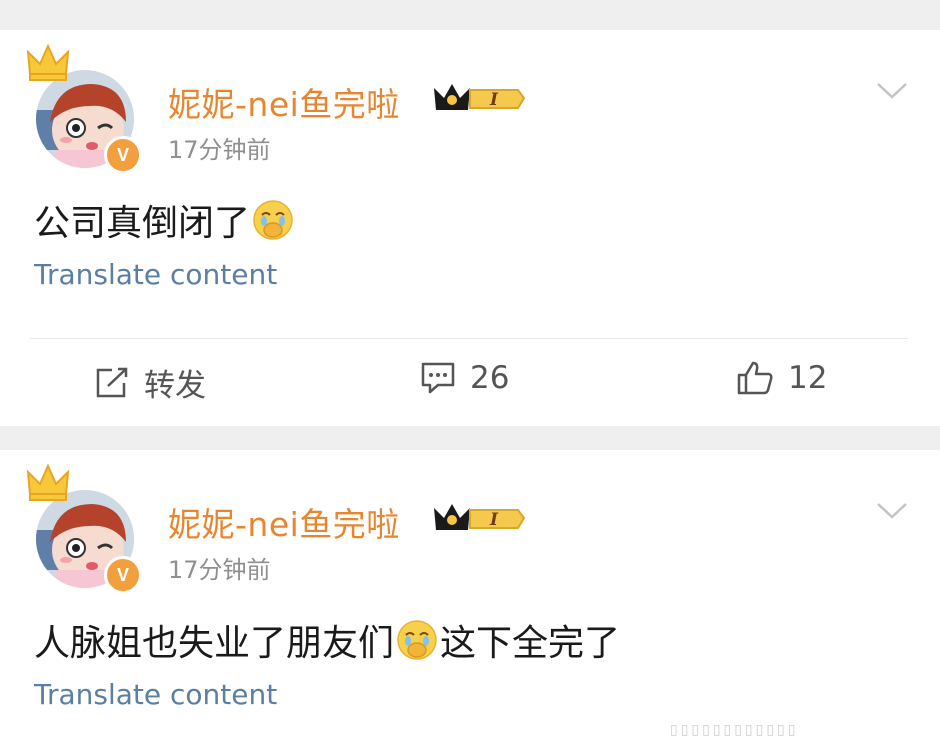 This screenshot has width=940, height=756. What do you see at coordinates (469, 338) in the screenshot?
I see `divider` at bounding box center [469, 338].